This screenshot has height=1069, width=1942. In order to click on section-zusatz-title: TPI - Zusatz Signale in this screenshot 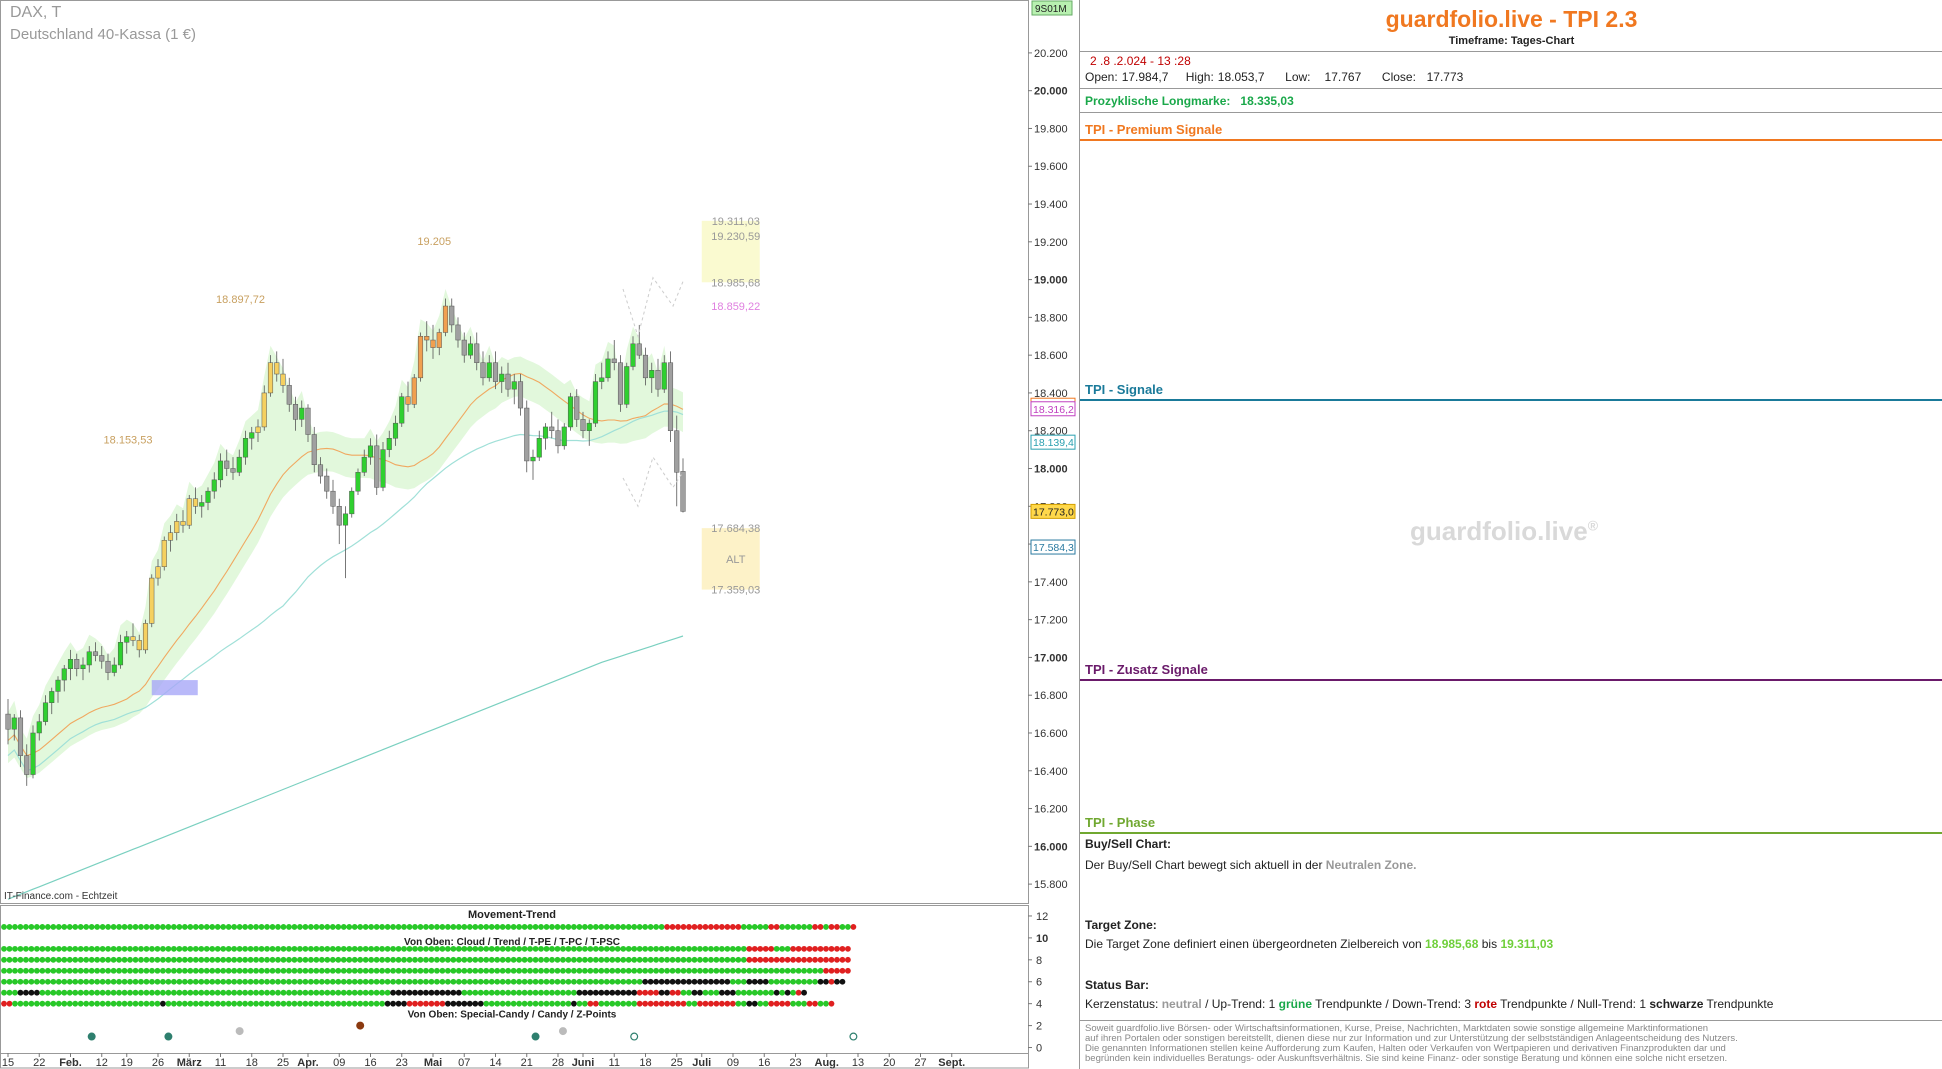, I will do `click(1146, 669)`.